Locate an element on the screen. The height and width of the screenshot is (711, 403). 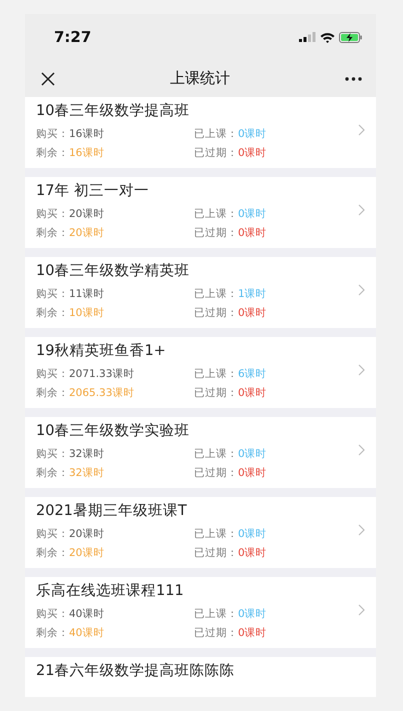
course-card: 10春三年级数学实验班 购买：32课时 已上课：0课时 剩余：32课时 已过期：0课时 is located at coordinates (200, 452).